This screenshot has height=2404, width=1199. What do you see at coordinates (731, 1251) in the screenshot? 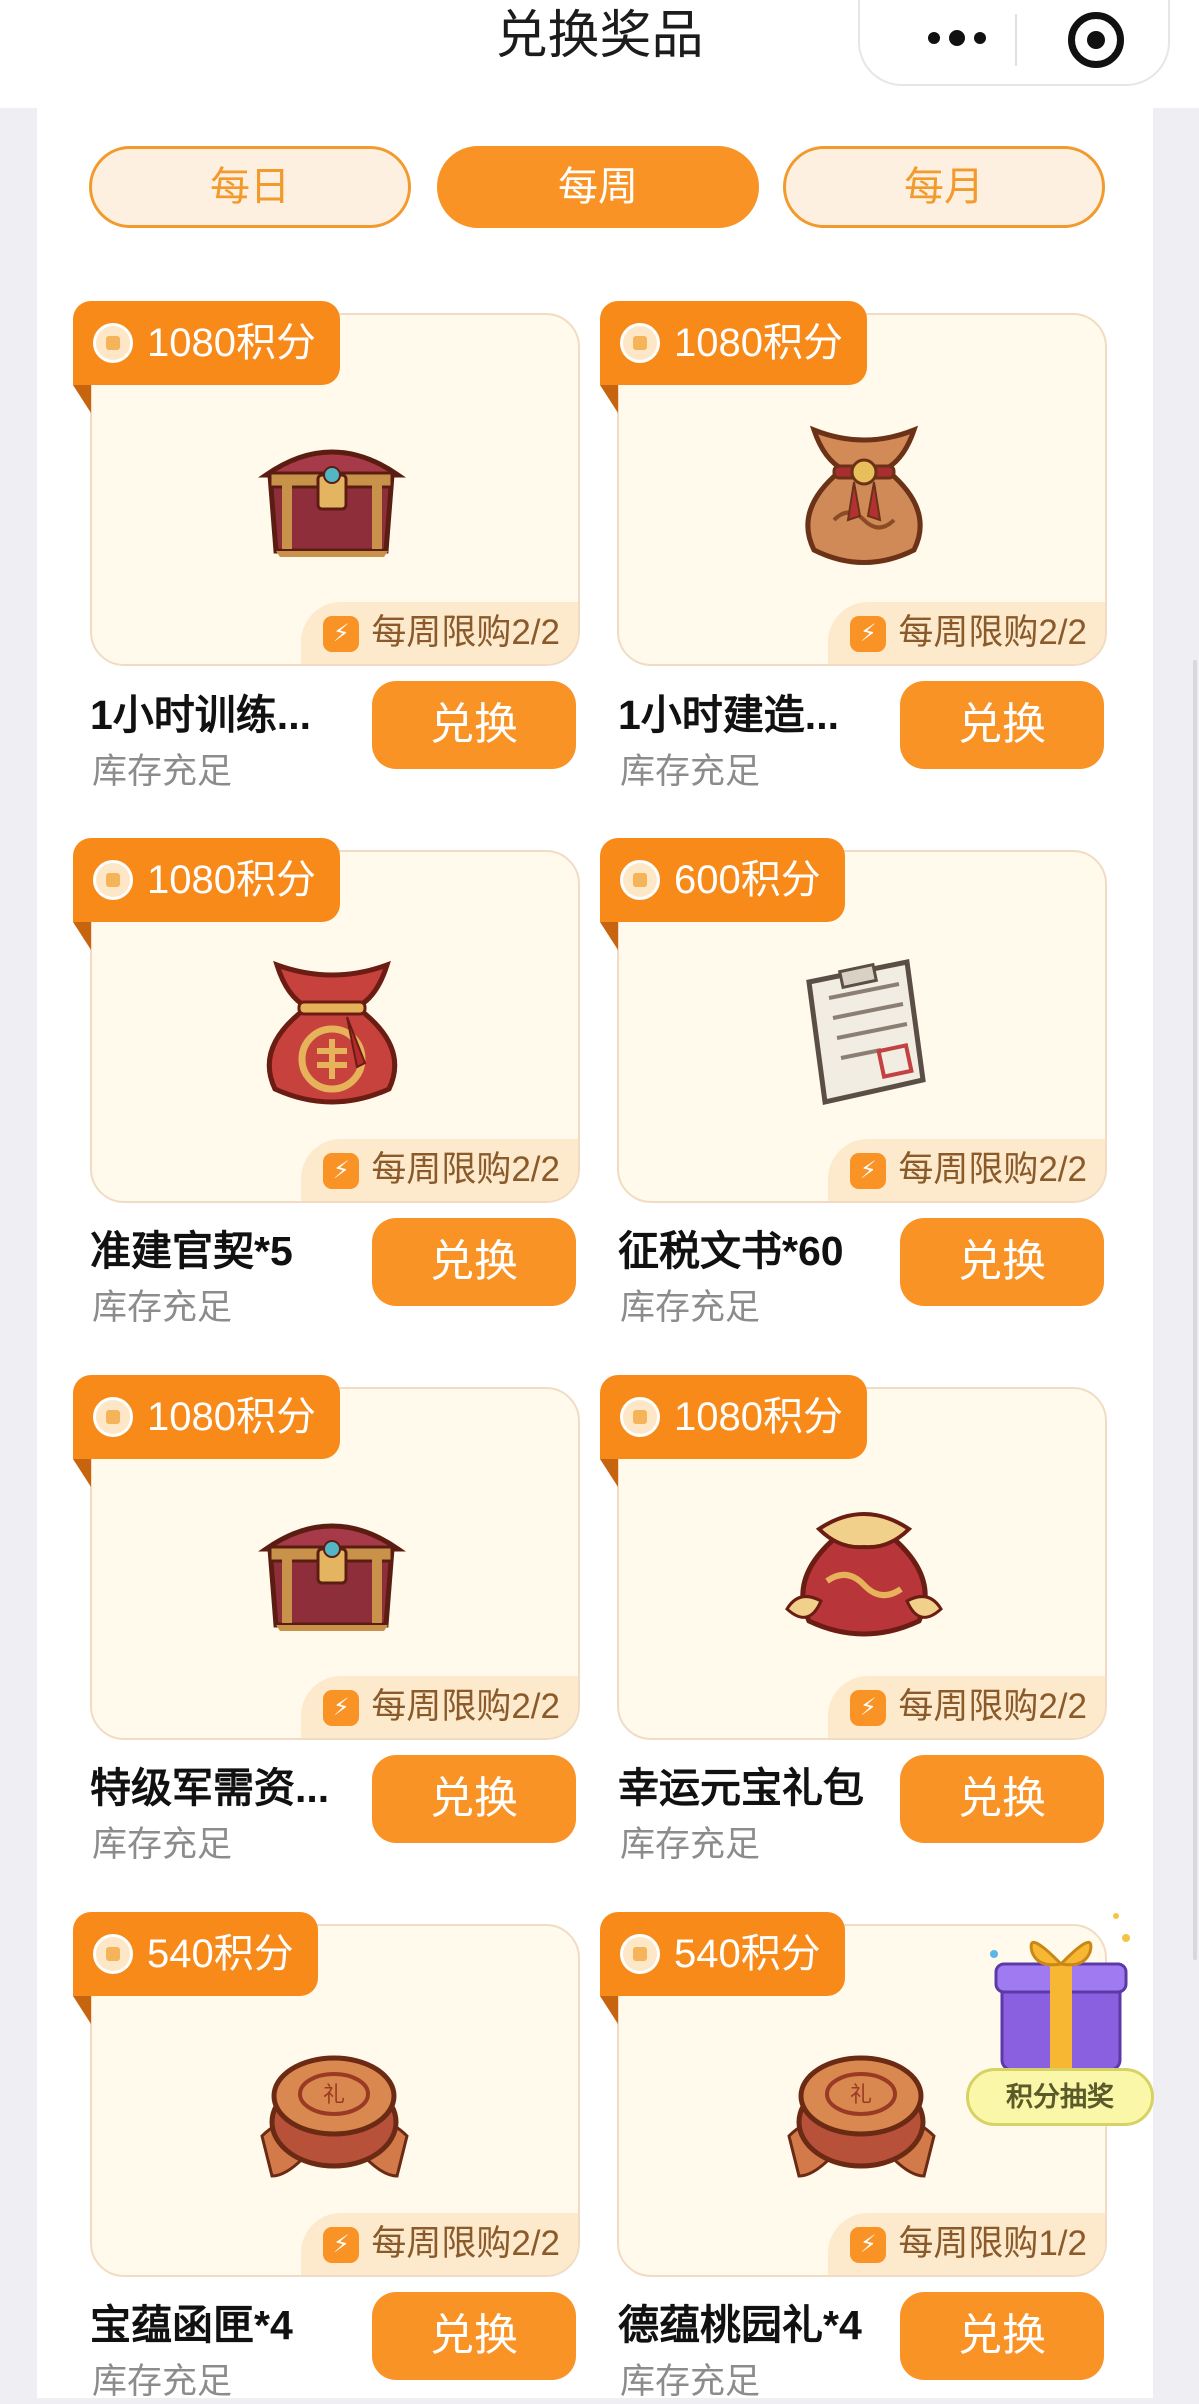
I see `prize-name: 征税文书*60` at bounding box center [731, 1251].